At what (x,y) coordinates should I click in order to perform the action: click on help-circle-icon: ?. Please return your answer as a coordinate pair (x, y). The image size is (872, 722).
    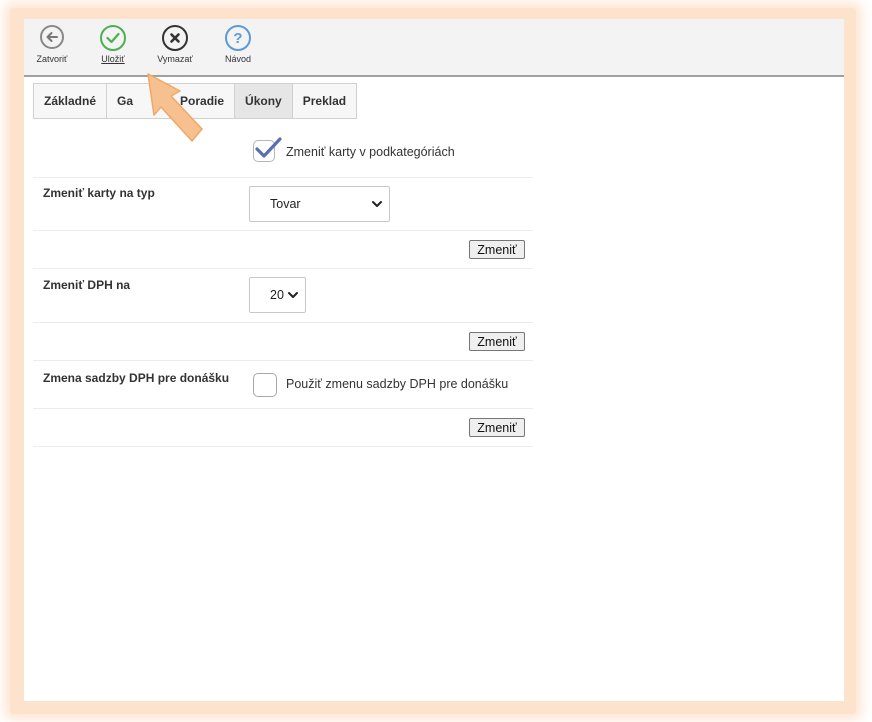
    Looking at the image, I should click on (238, 38).